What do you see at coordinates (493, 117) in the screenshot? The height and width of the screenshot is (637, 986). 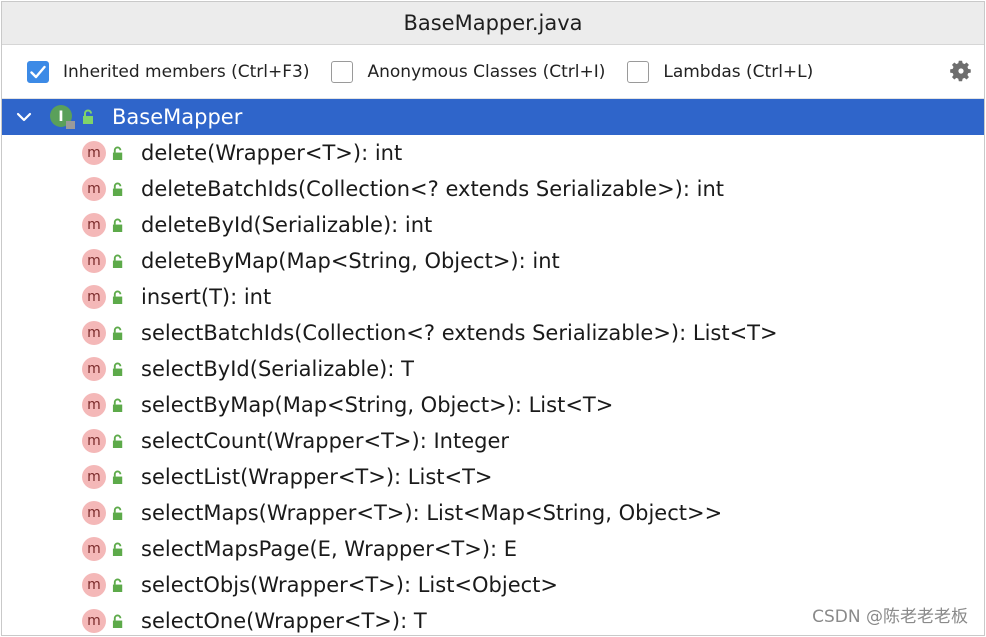 I see `tree-root-basemapper: I BaseMapper` at bounding box center [493, 117].